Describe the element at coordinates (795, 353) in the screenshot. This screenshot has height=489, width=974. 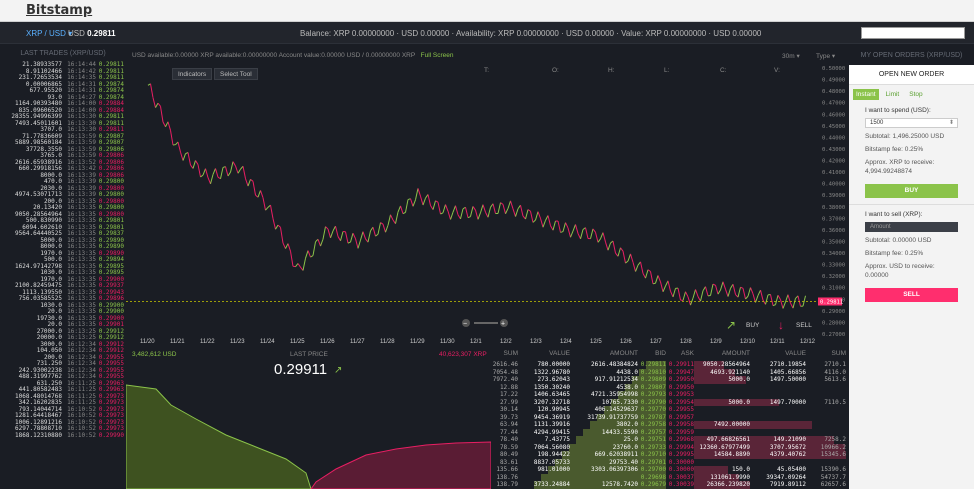
I see `ob-header-cell: VALUE` at that location.